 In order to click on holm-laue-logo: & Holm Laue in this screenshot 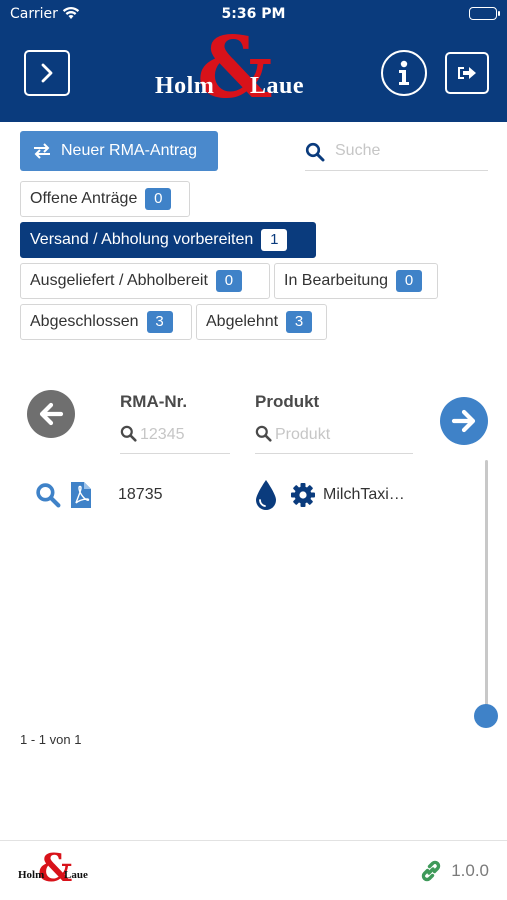, I will do `click(235, 72)`.